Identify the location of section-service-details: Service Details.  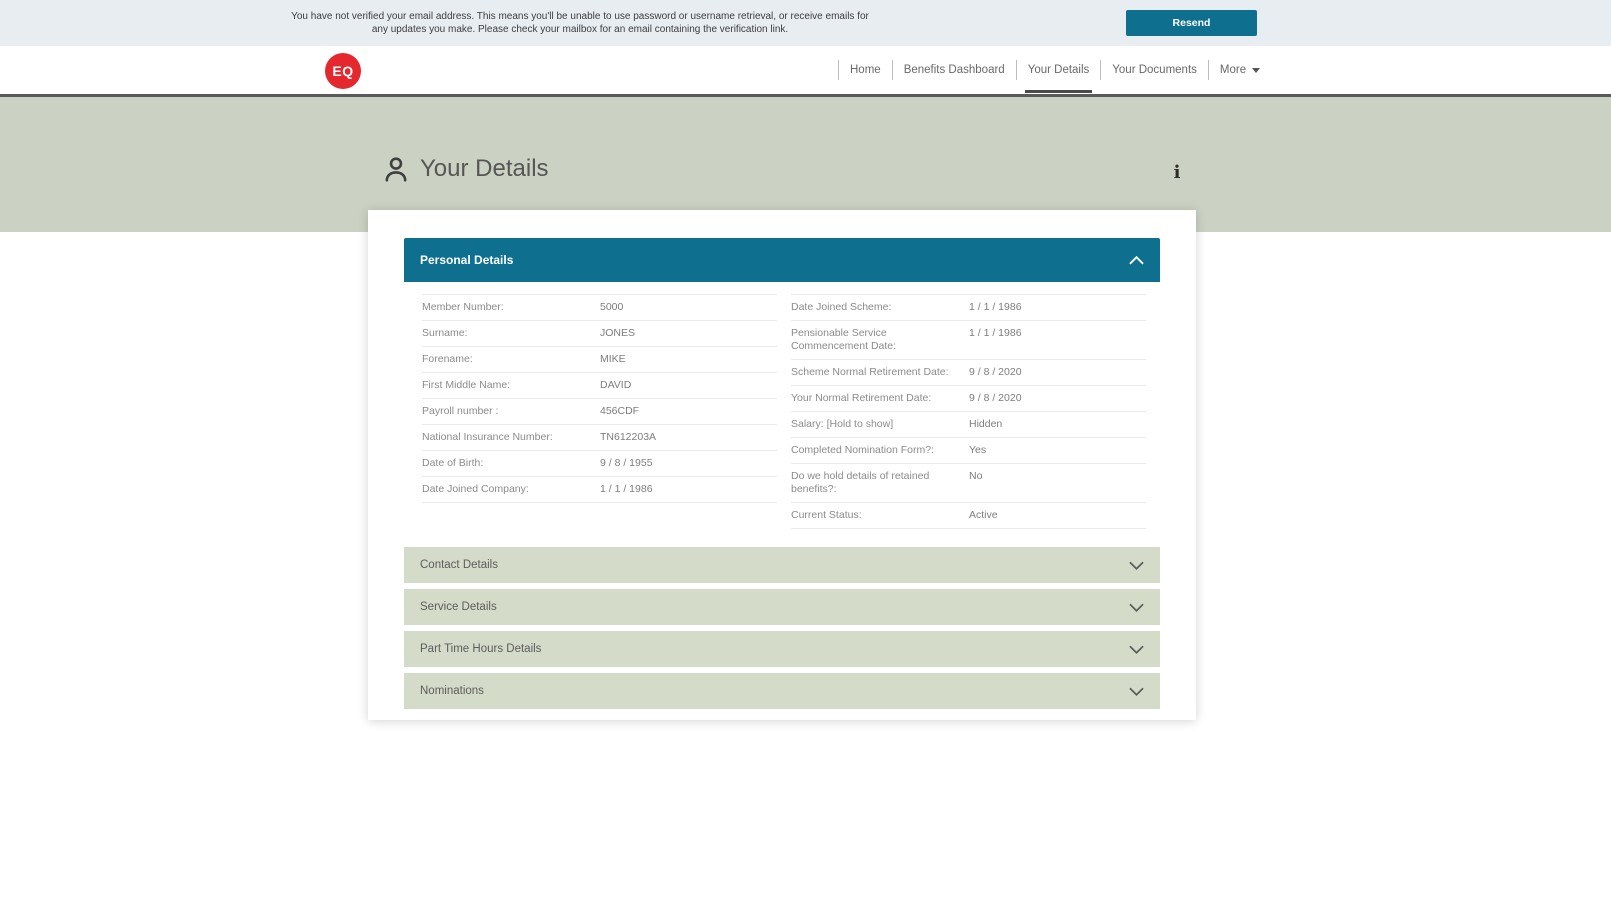
(782, 607).